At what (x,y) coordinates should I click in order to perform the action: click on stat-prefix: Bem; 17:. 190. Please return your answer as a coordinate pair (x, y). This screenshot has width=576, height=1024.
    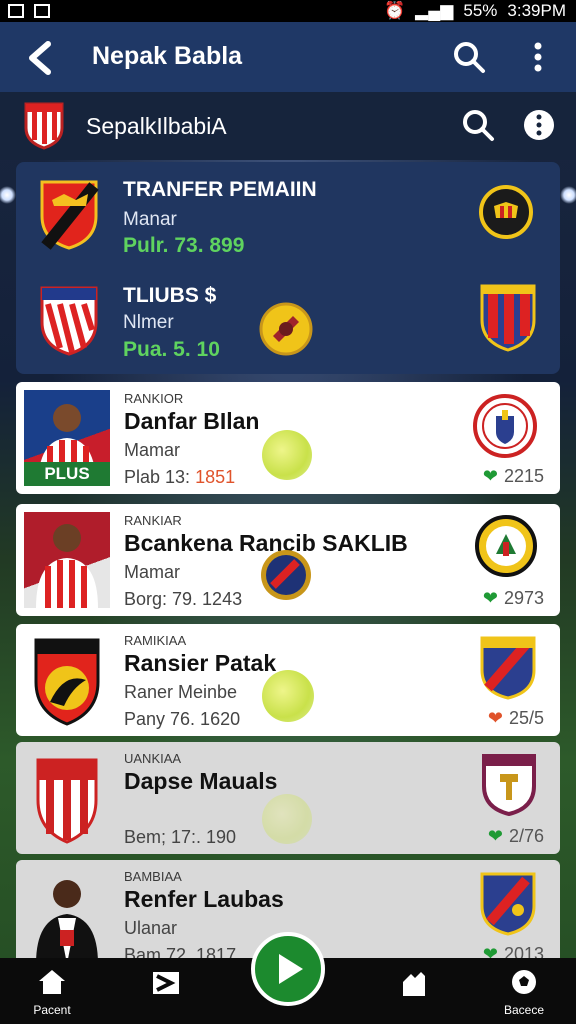
    Looking at the image, I should click on (180, 837).